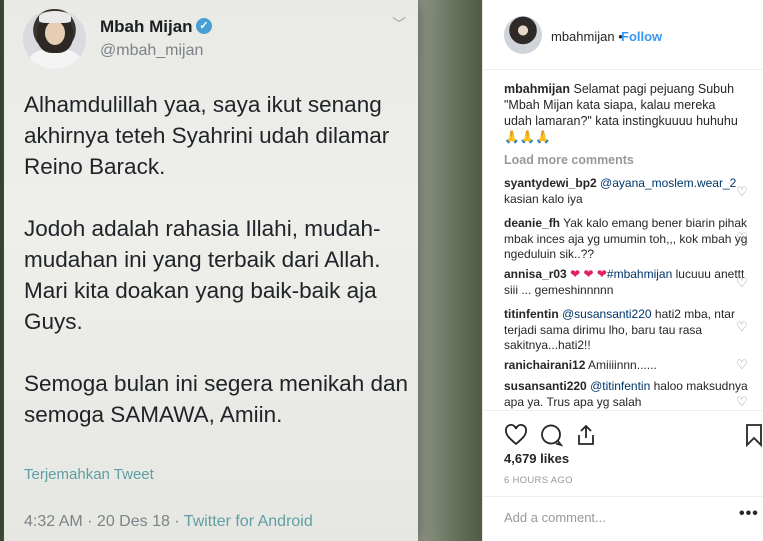  I want to click on post-timestamp: 6 HOURS AGO, so click(538, 480).